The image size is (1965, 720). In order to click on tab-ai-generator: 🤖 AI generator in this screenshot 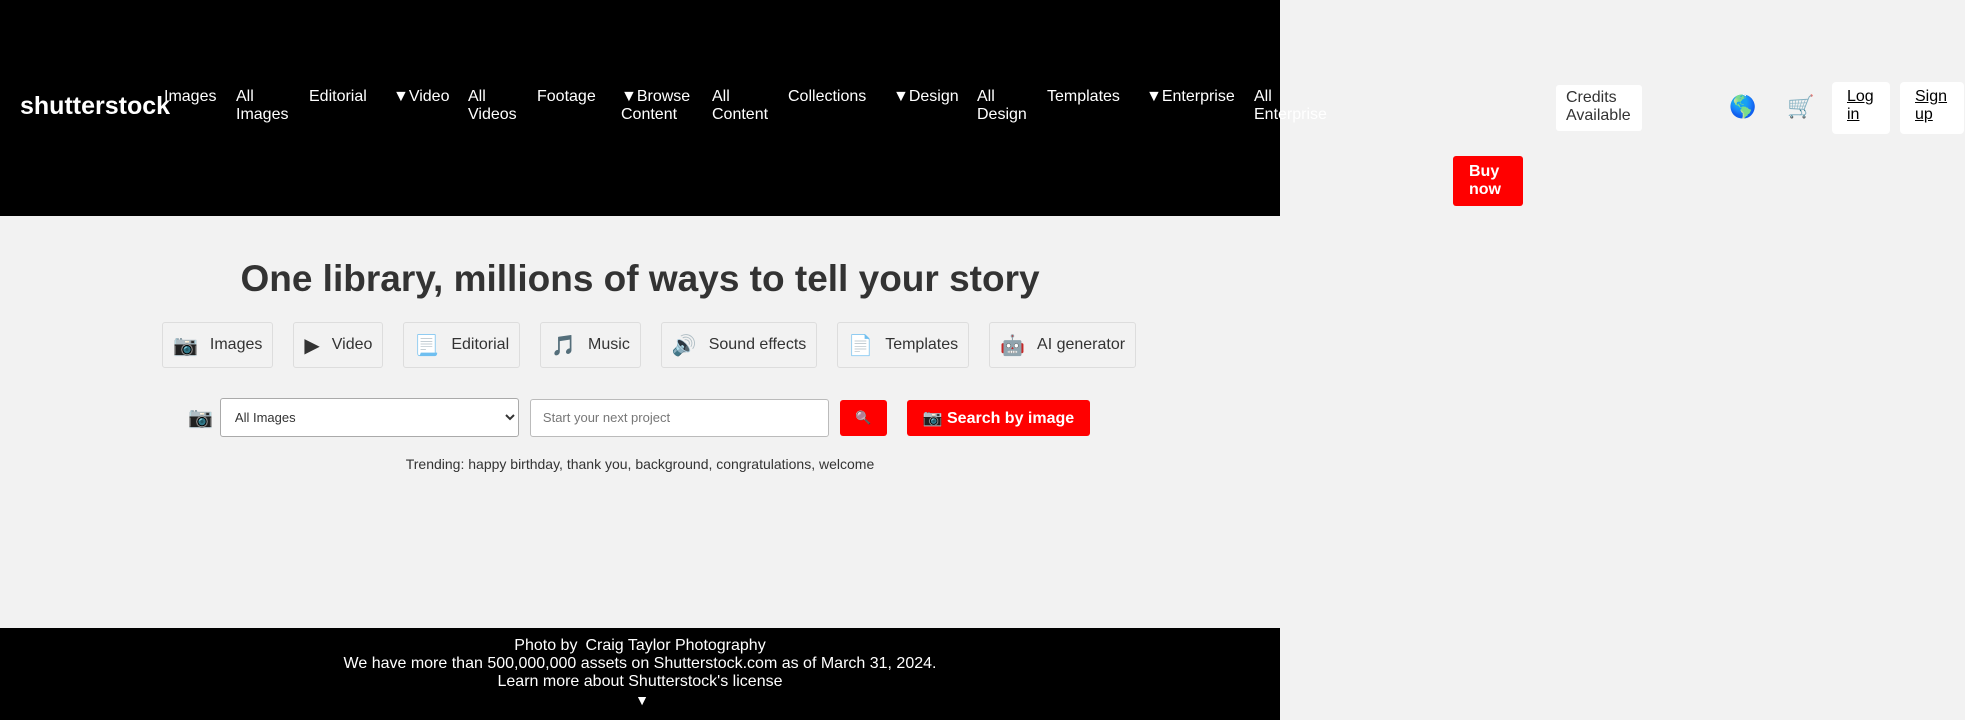, I will do `click(1063, 345)`.